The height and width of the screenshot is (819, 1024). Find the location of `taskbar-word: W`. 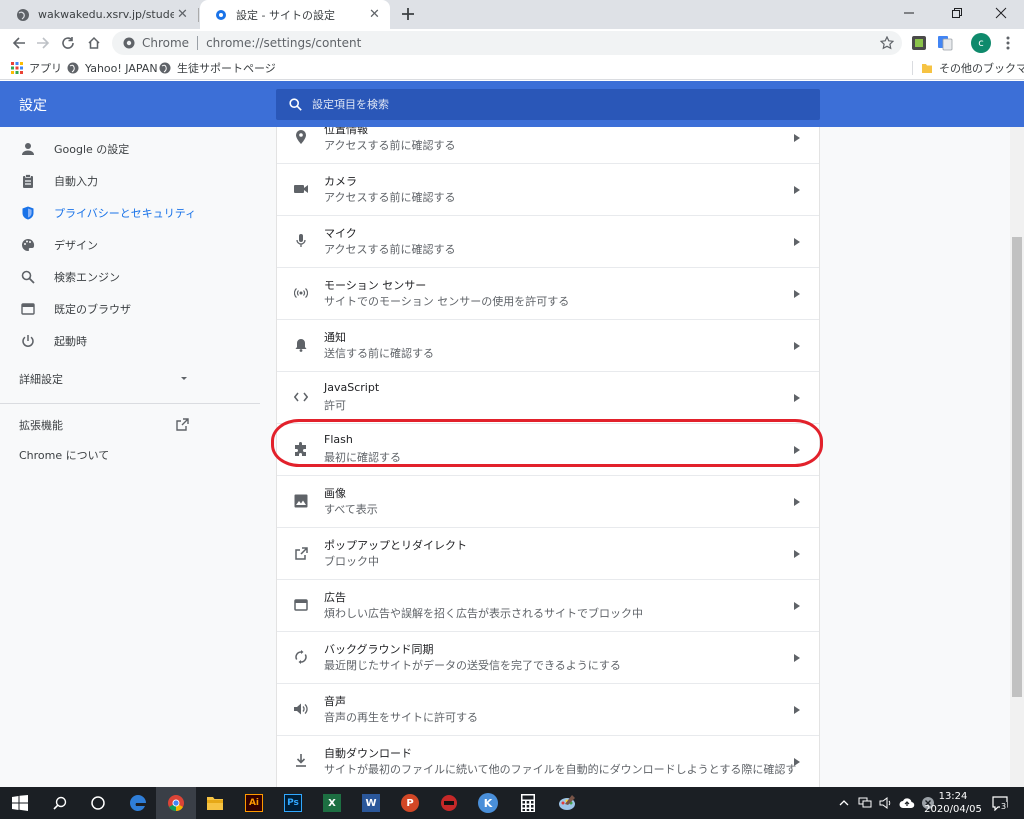

taskbar-word: W is located at coordinates (371, 803).